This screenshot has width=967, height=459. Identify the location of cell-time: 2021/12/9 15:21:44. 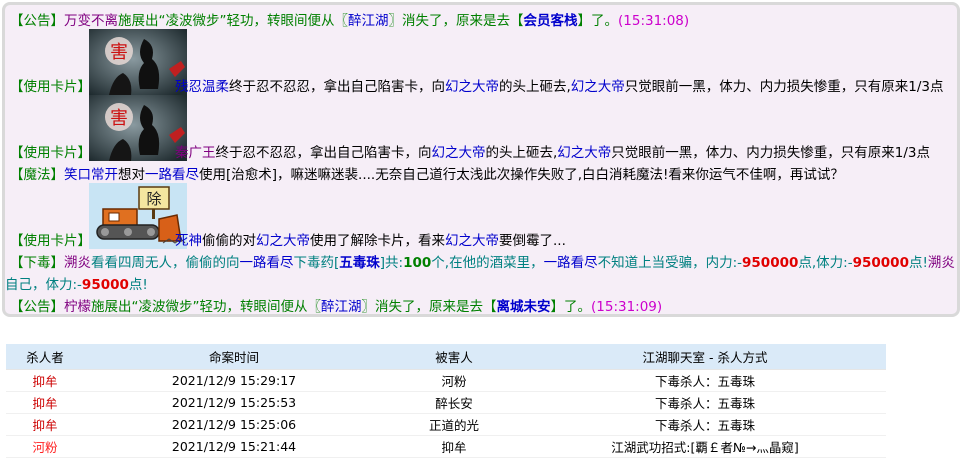
(234, 446).